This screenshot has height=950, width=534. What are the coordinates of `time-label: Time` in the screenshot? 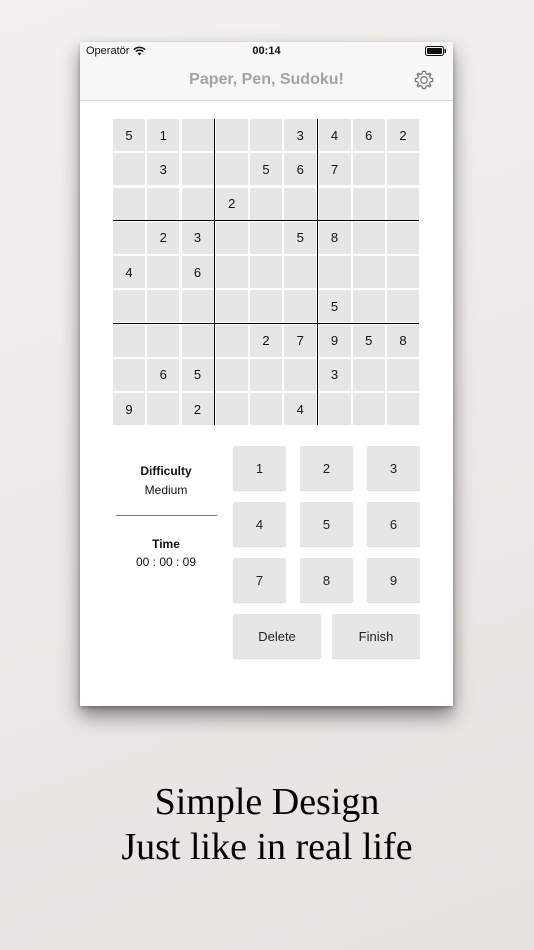 It's located at (166, 544).